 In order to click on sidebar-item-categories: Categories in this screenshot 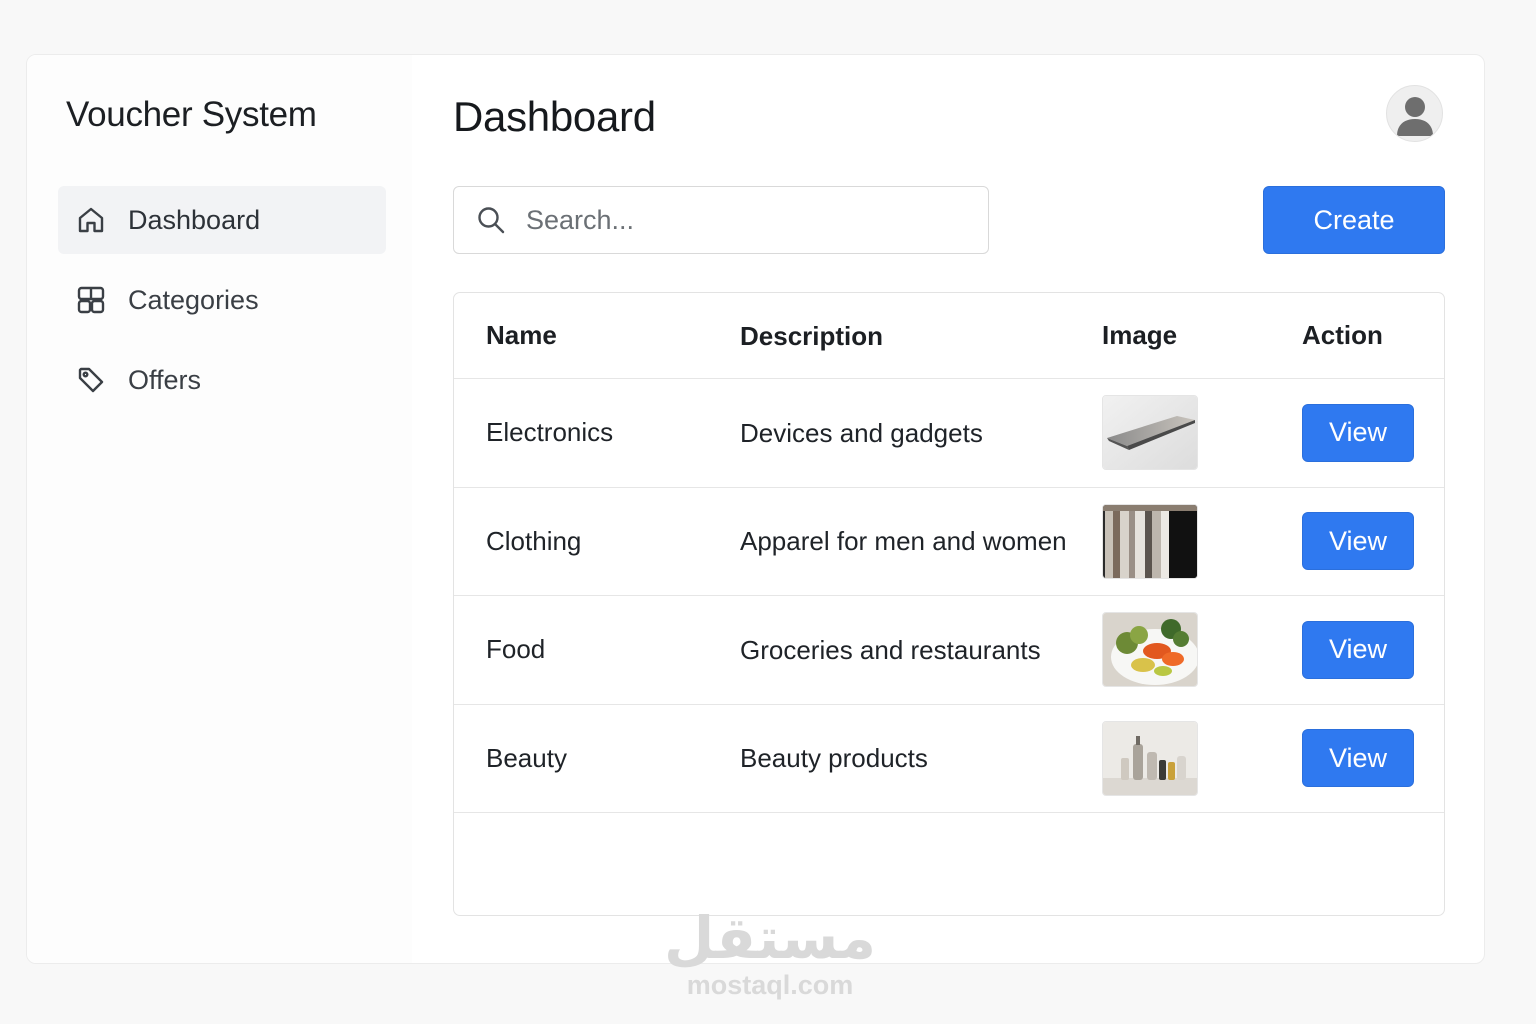, I will do `click(222, 300)`.